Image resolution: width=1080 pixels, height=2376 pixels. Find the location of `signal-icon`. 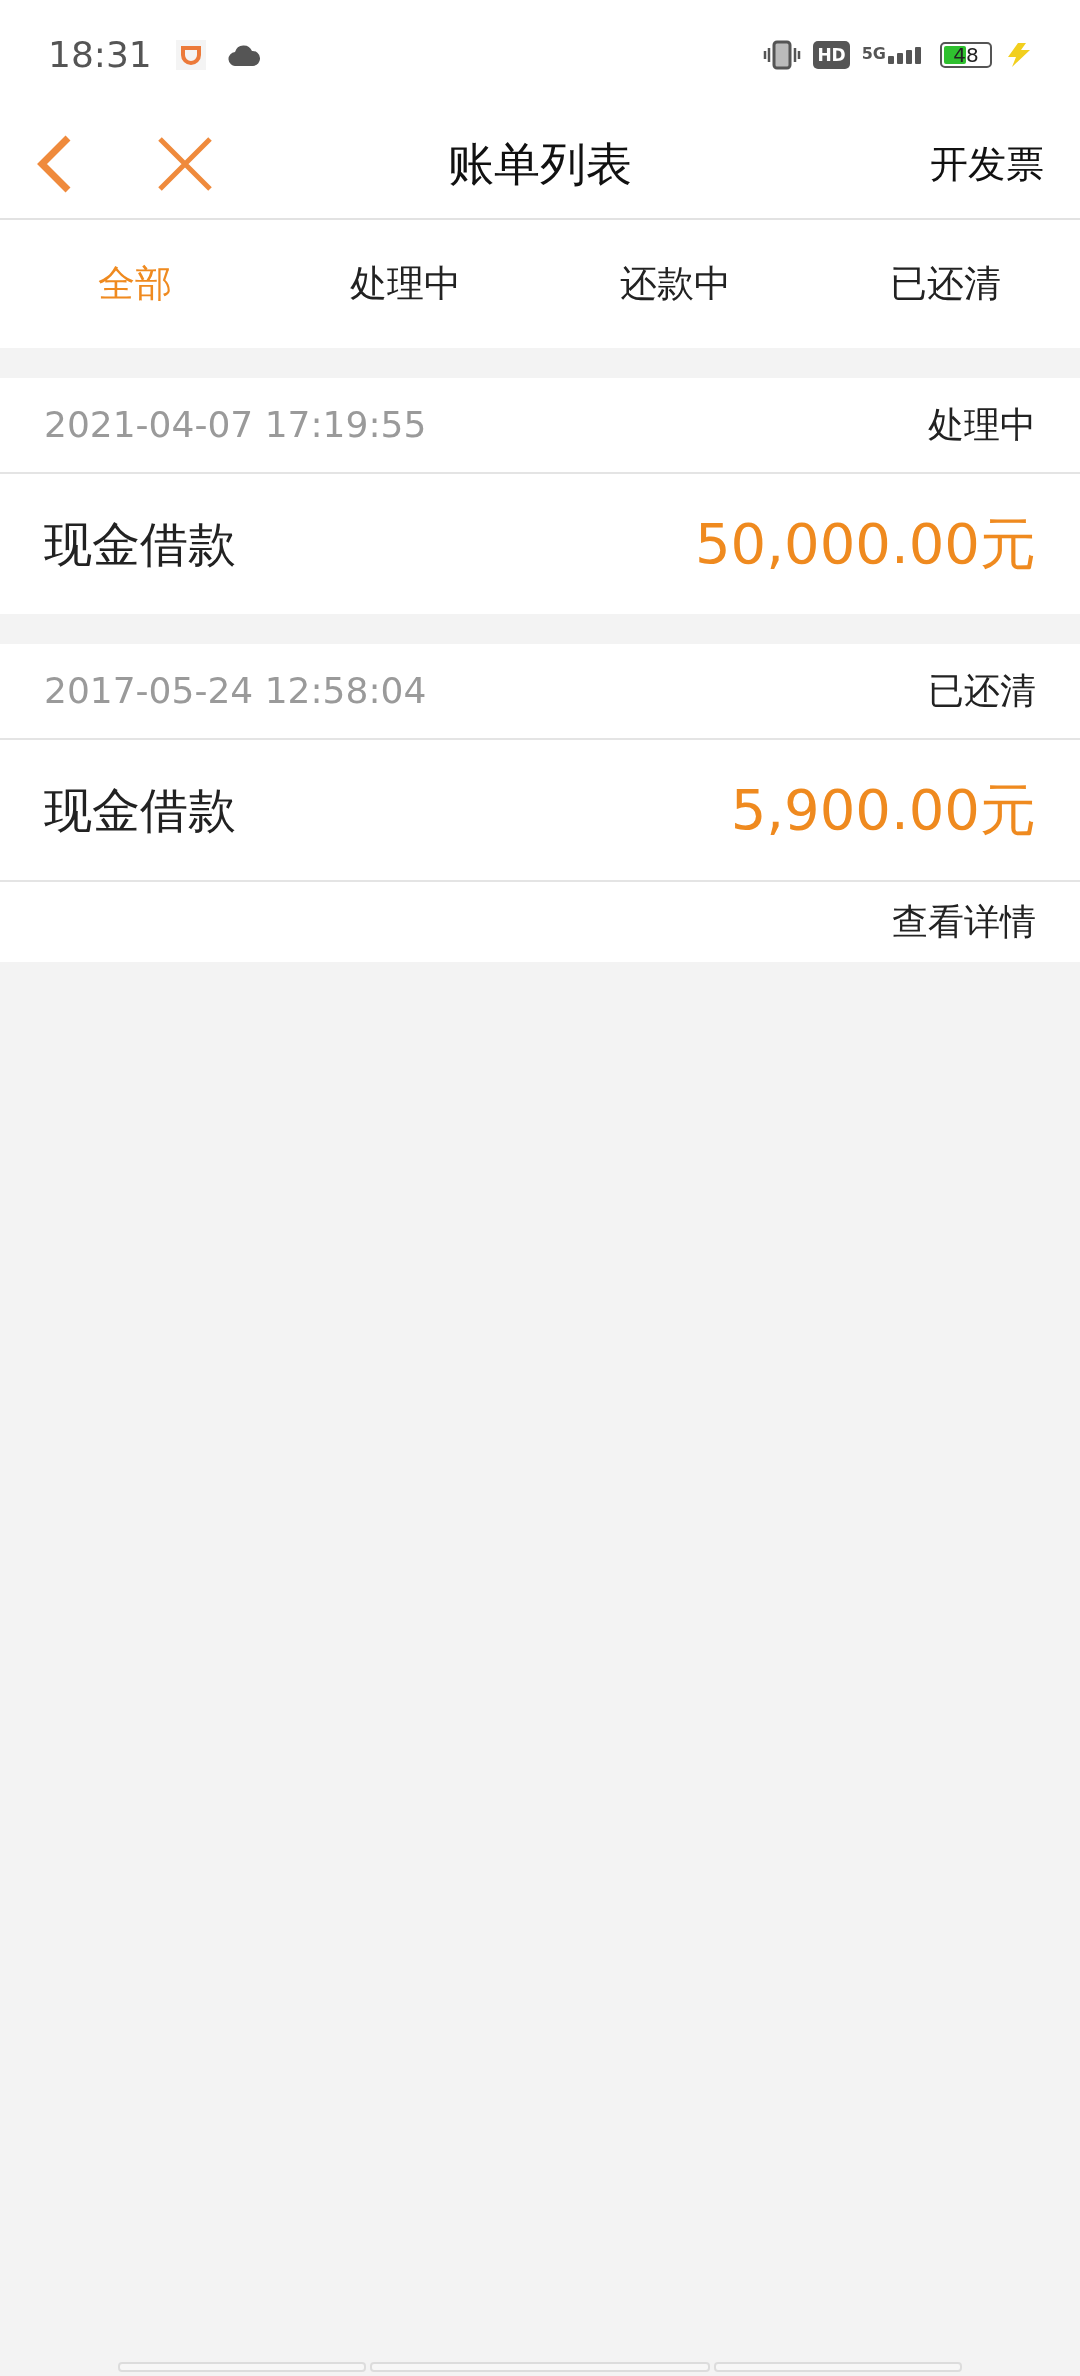

signal-icon is located at coordinates (904, 55).